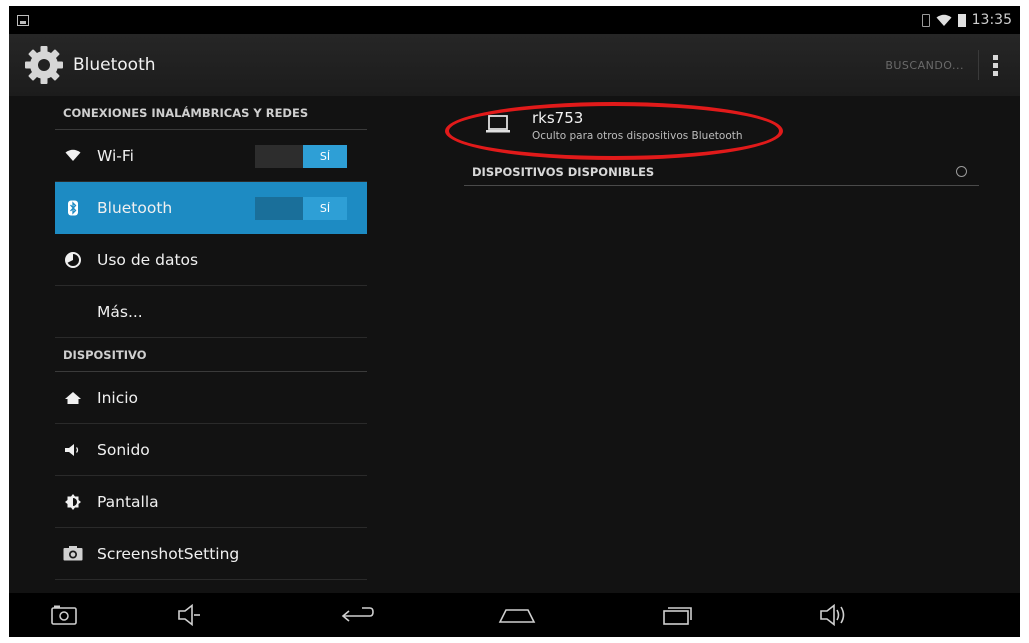  I want to click on settings-gear-icon, so click(44, 65).